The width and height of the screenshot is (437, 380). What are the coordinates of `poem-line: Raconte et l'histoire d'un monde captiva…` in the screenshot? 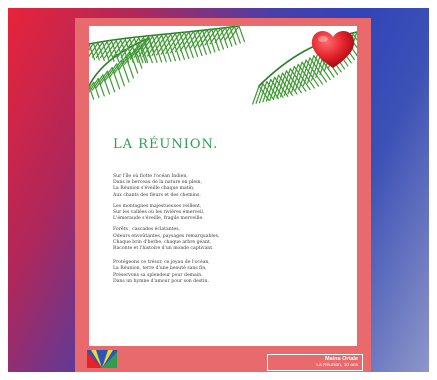 It's located at (163, 249).